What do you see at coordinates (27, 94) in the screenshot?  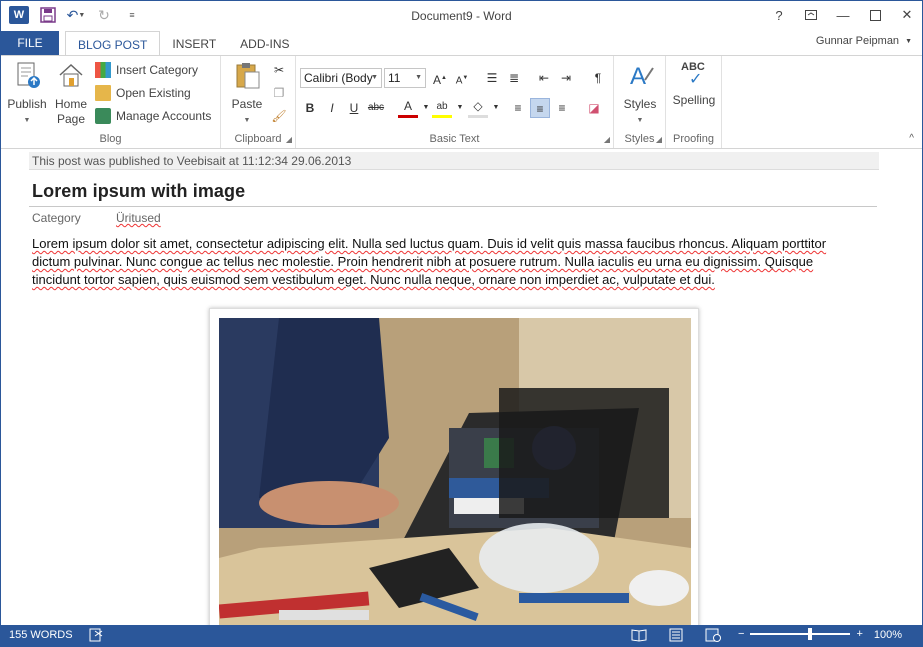 I see `publish-button: Publish ▼` at bounding box center [27, 94].